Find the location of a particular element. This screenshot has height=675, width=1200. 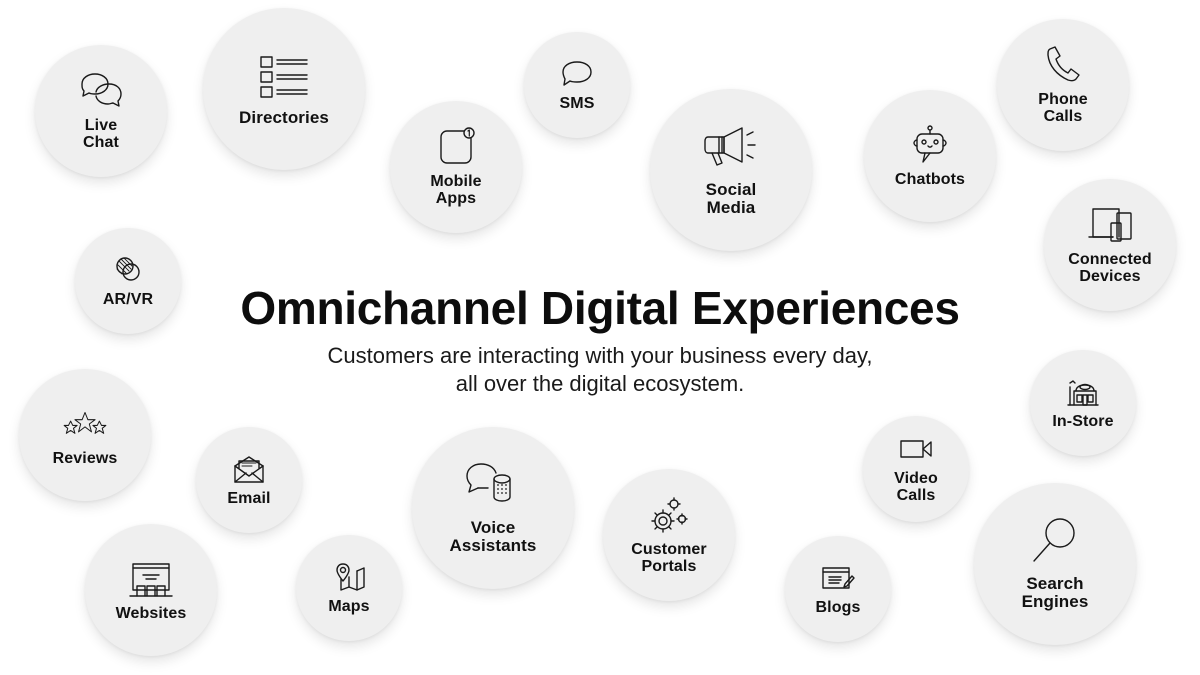

speech-bubble-icon is located at coordinates (577, 74).